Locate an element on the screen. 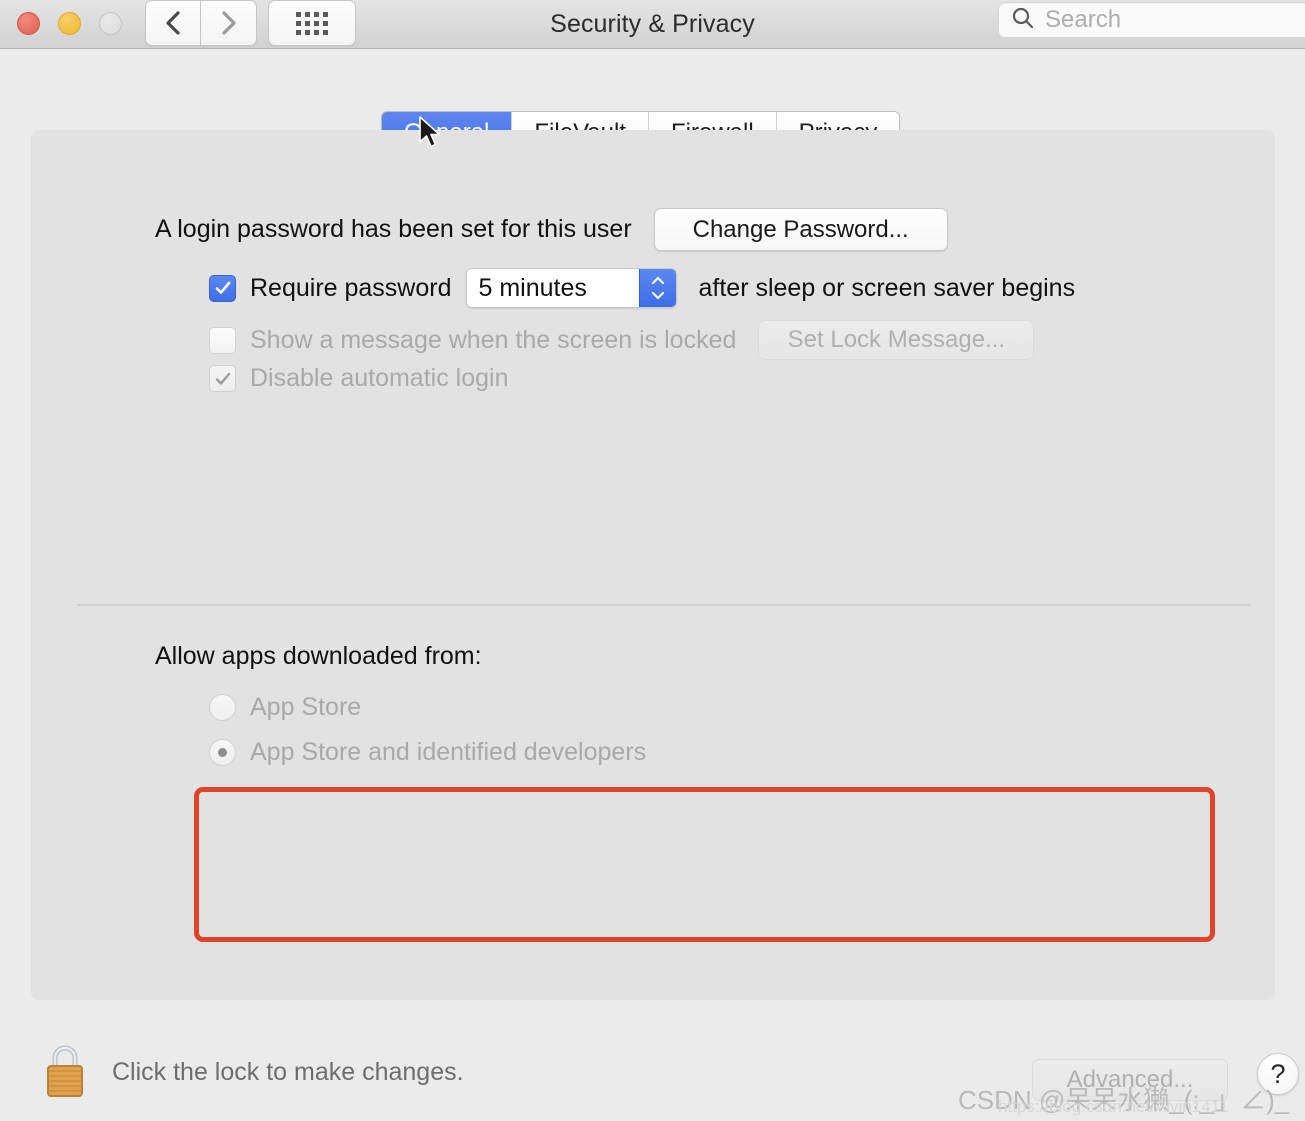 This screenshot has width=1305, height=1121. show-all-button is located at coordinates (312, 23).